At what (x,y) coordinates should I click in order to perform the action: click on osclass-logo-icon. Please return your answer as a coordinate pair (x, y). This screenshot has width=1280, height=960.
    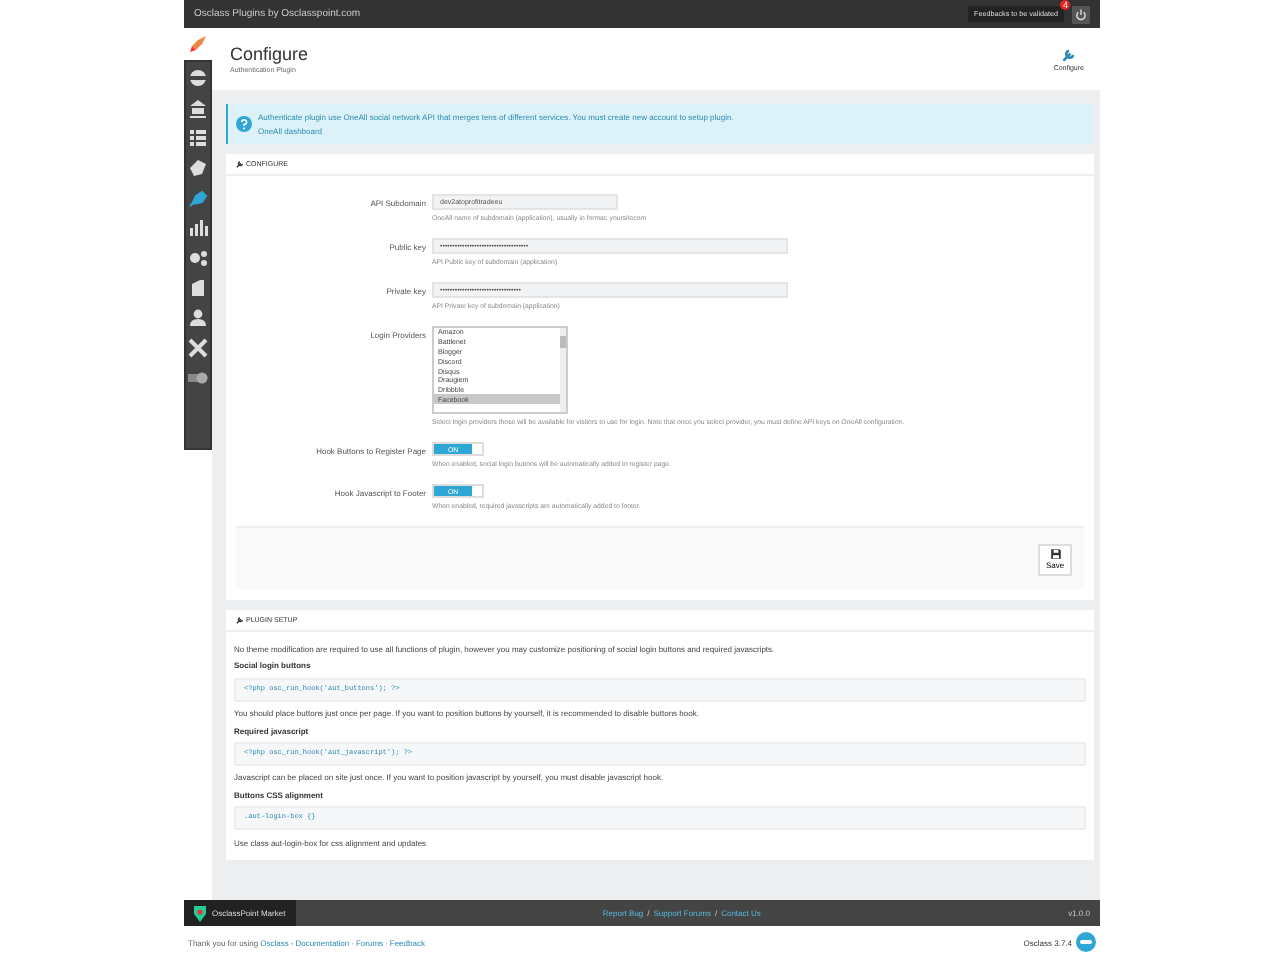
    Looking at the image, I should click on (1086, 942).